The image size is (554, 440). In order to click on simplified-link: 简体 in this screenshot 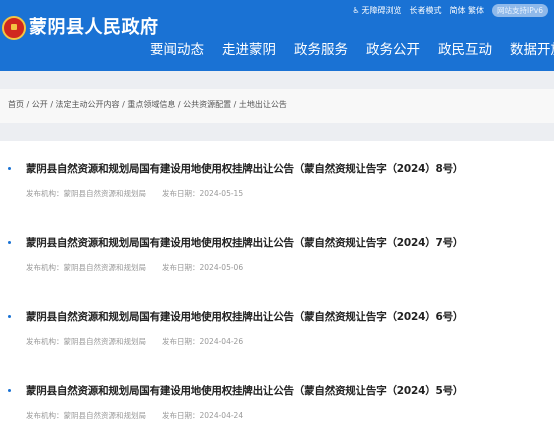, I will do `click(458, 10)`.